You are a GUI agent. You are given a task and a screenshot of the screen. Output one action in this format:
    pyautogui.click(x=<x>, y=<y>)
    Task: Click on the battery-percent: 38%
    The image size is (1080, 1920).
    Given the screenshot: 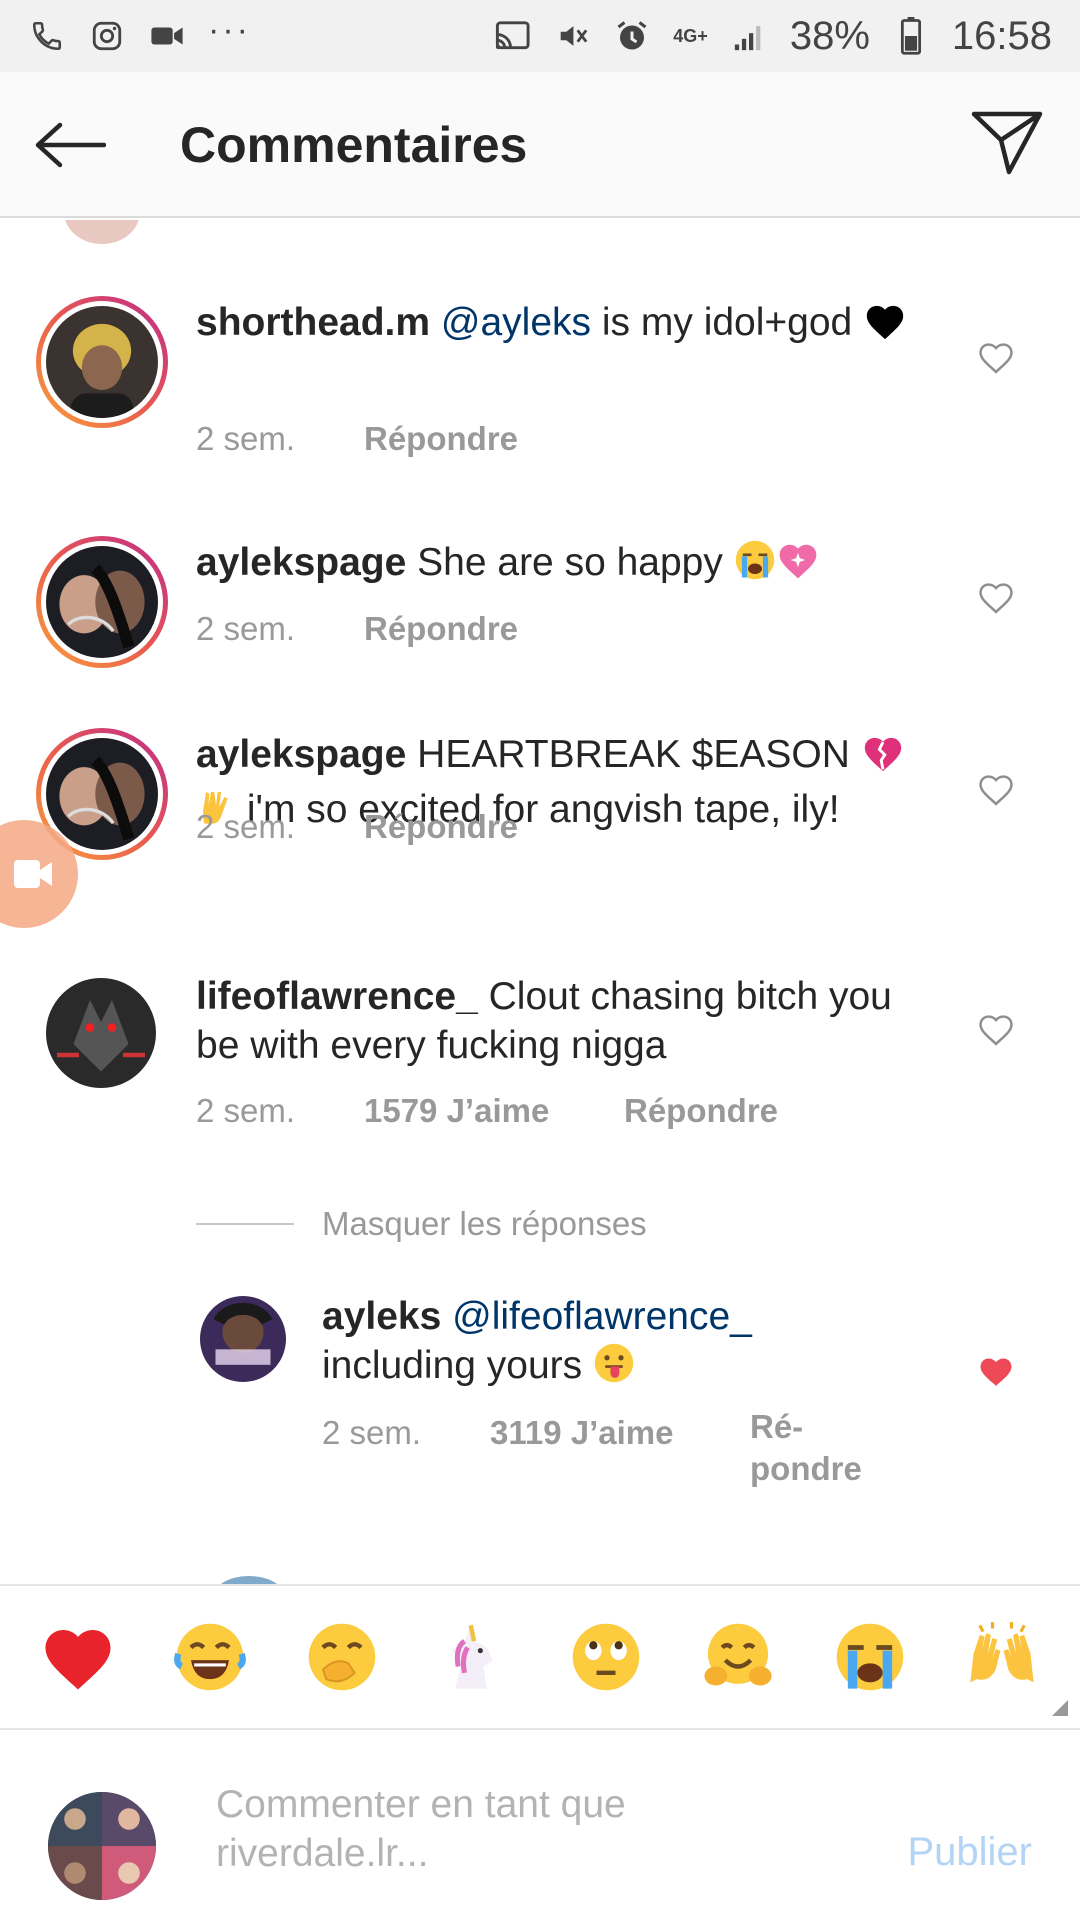 What is the action you would take?
    pyautogui.click(x=829, y=35)
    